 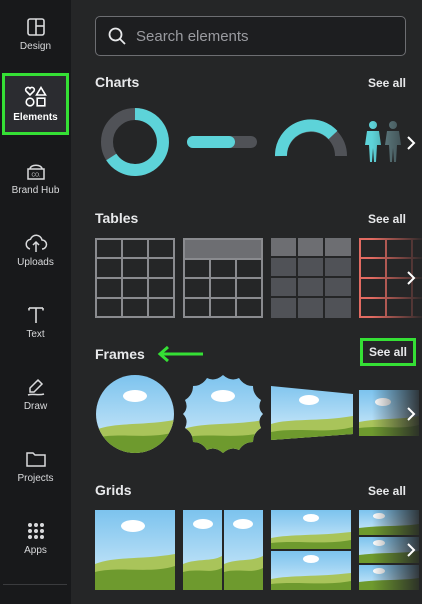 What do you see at coordinates (36, 459) in the screenshot?
I see `folder-icon` at bounding box center [36, 459].